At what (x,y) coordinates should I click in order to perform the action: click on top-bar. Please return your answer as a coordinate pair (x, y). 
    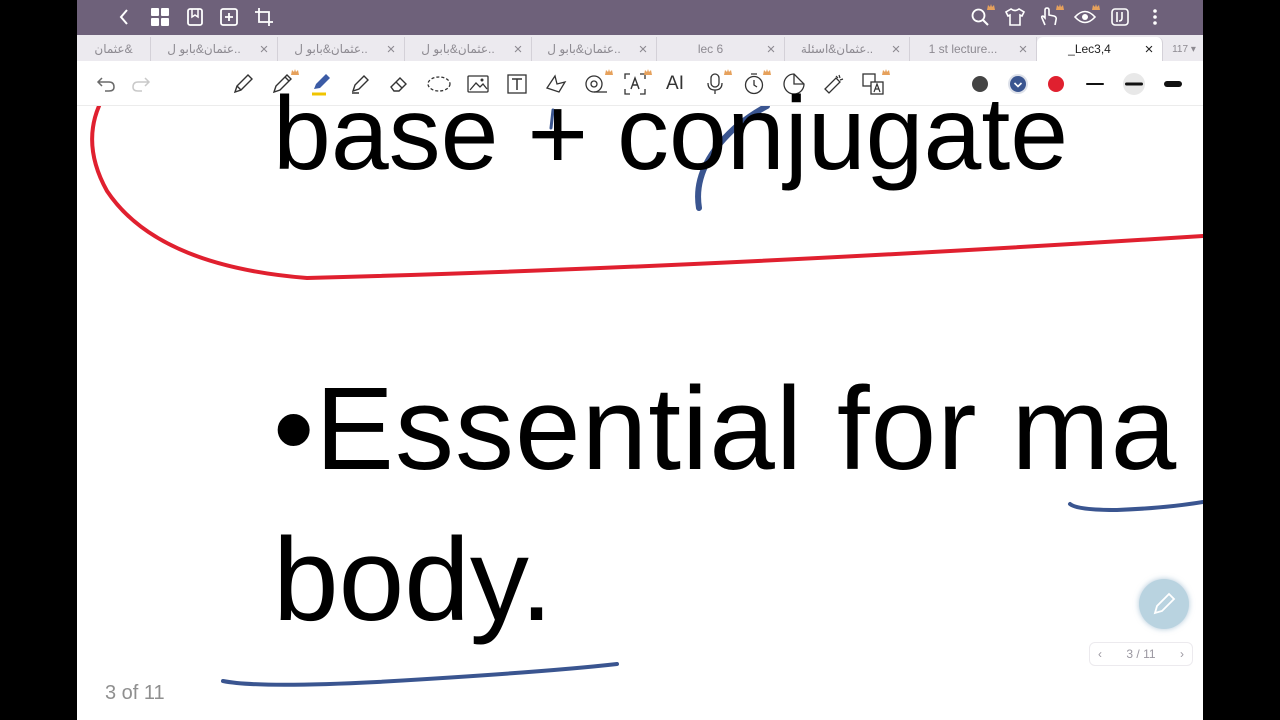
    Looking at the image, I should click on (640, 17).